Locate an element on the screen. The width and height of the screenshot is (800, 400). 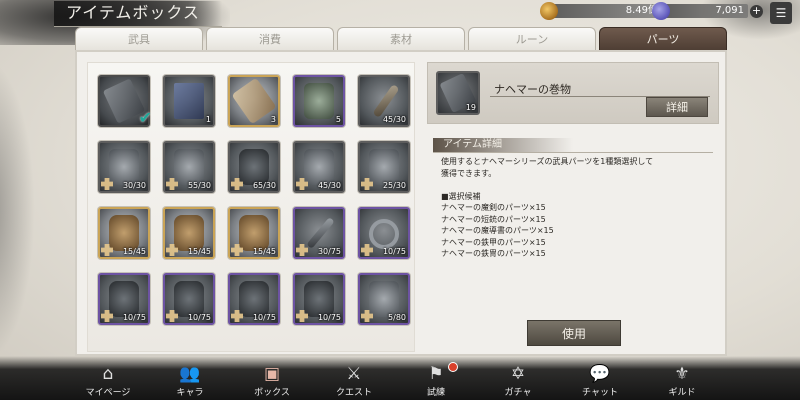
item-count: 1 is located at coordinates (208, 119).